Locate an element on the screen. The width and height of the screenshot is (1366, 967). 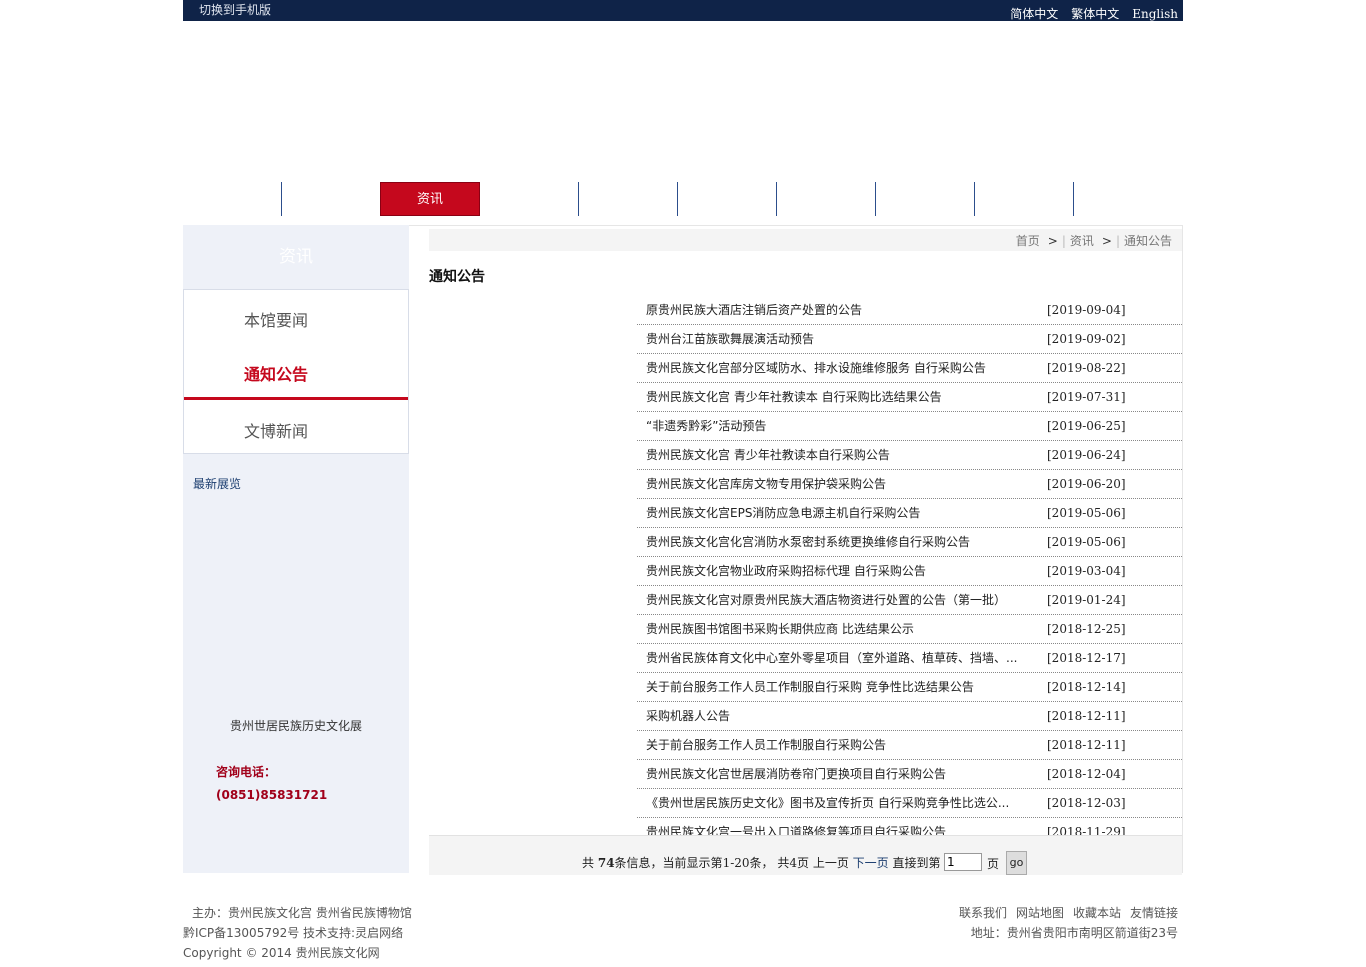
sidebar-heading: 资讯 is located at coordinates (296, 257).